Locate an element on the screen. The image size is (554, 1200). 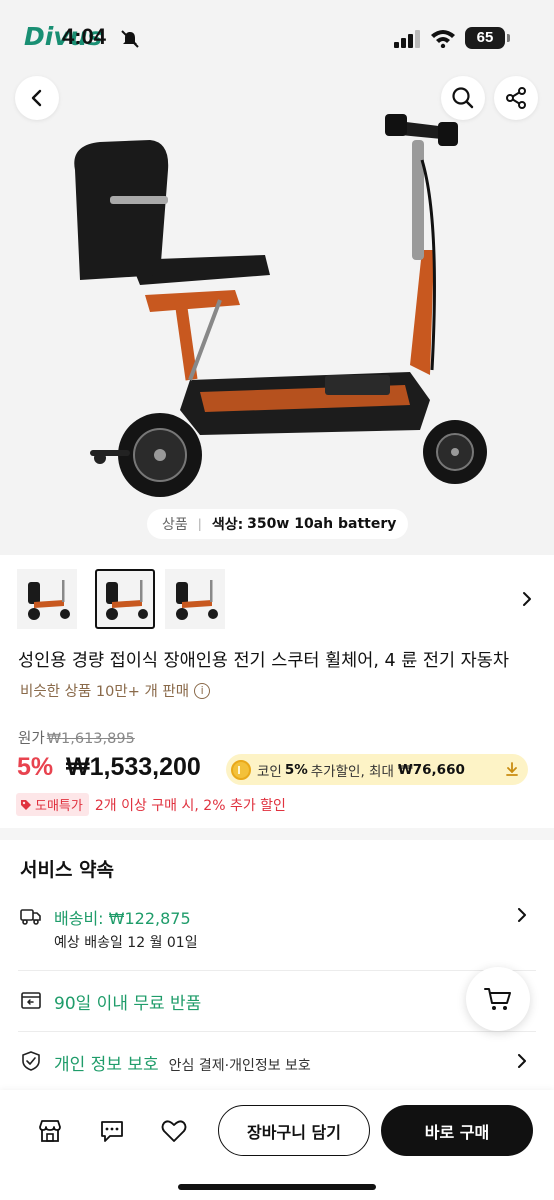
shipping-fee: 배송비: ₩122,875 is located at coordinates (122, 918).